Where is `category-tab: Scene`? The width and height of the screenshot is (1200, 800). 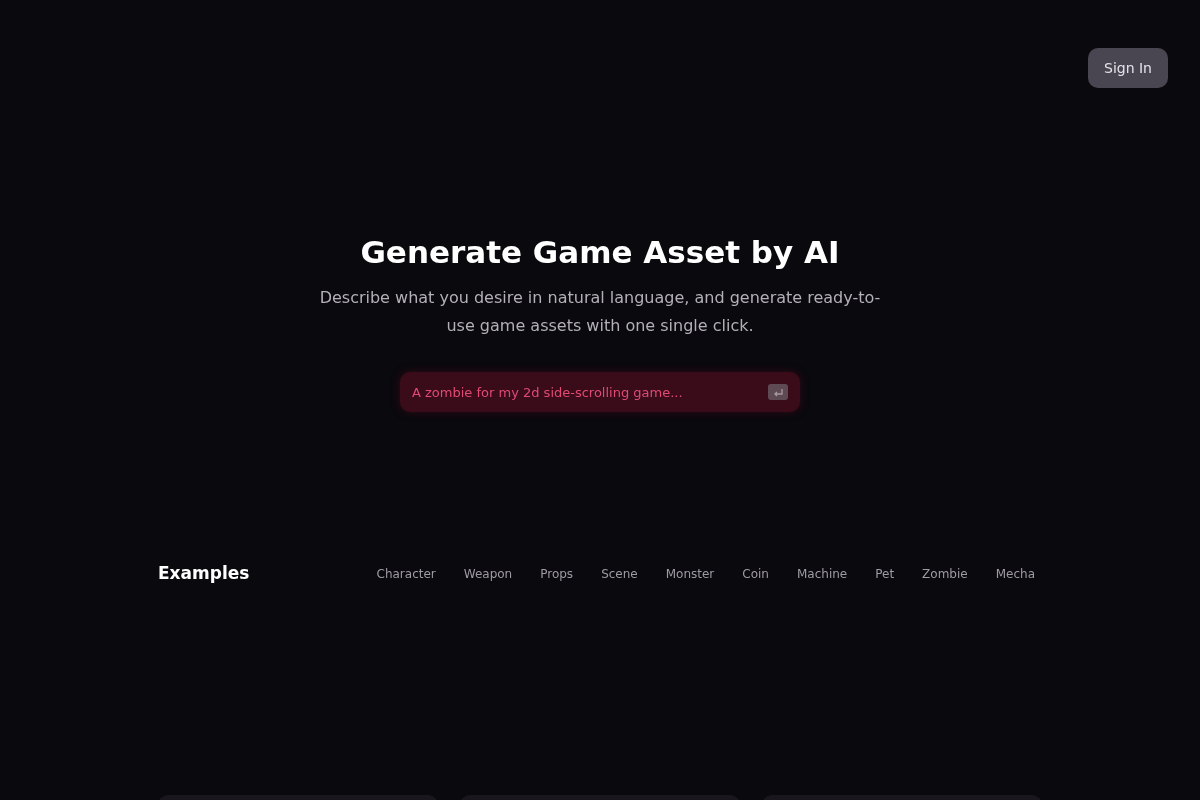
category-tab: Scene is located at coordinates (619, 574).